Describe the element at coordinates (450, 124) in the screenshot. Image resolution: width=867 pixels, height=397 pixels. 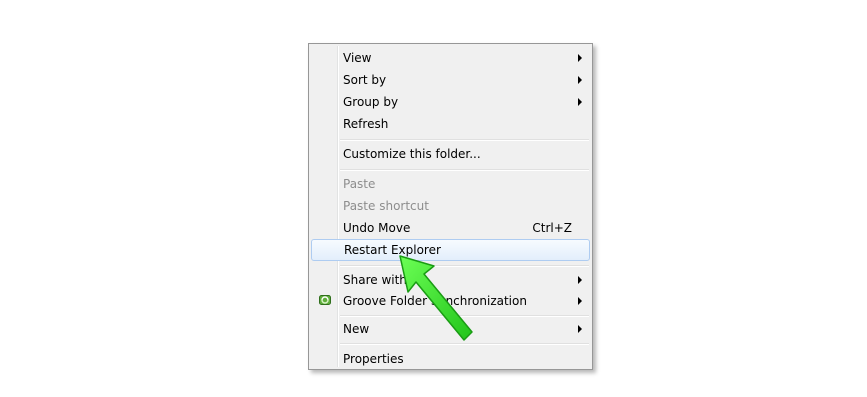
I see `menu-item-refresh: Refresh` at that location.